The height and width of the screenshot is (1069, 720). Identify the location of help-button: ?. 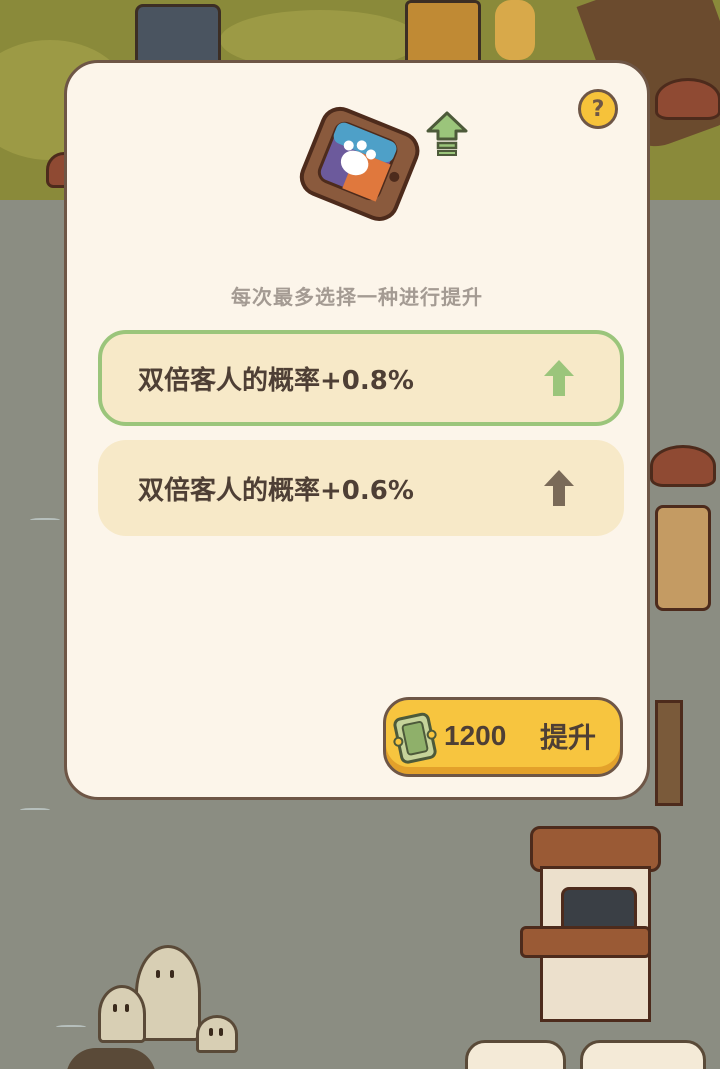
(598, 109).